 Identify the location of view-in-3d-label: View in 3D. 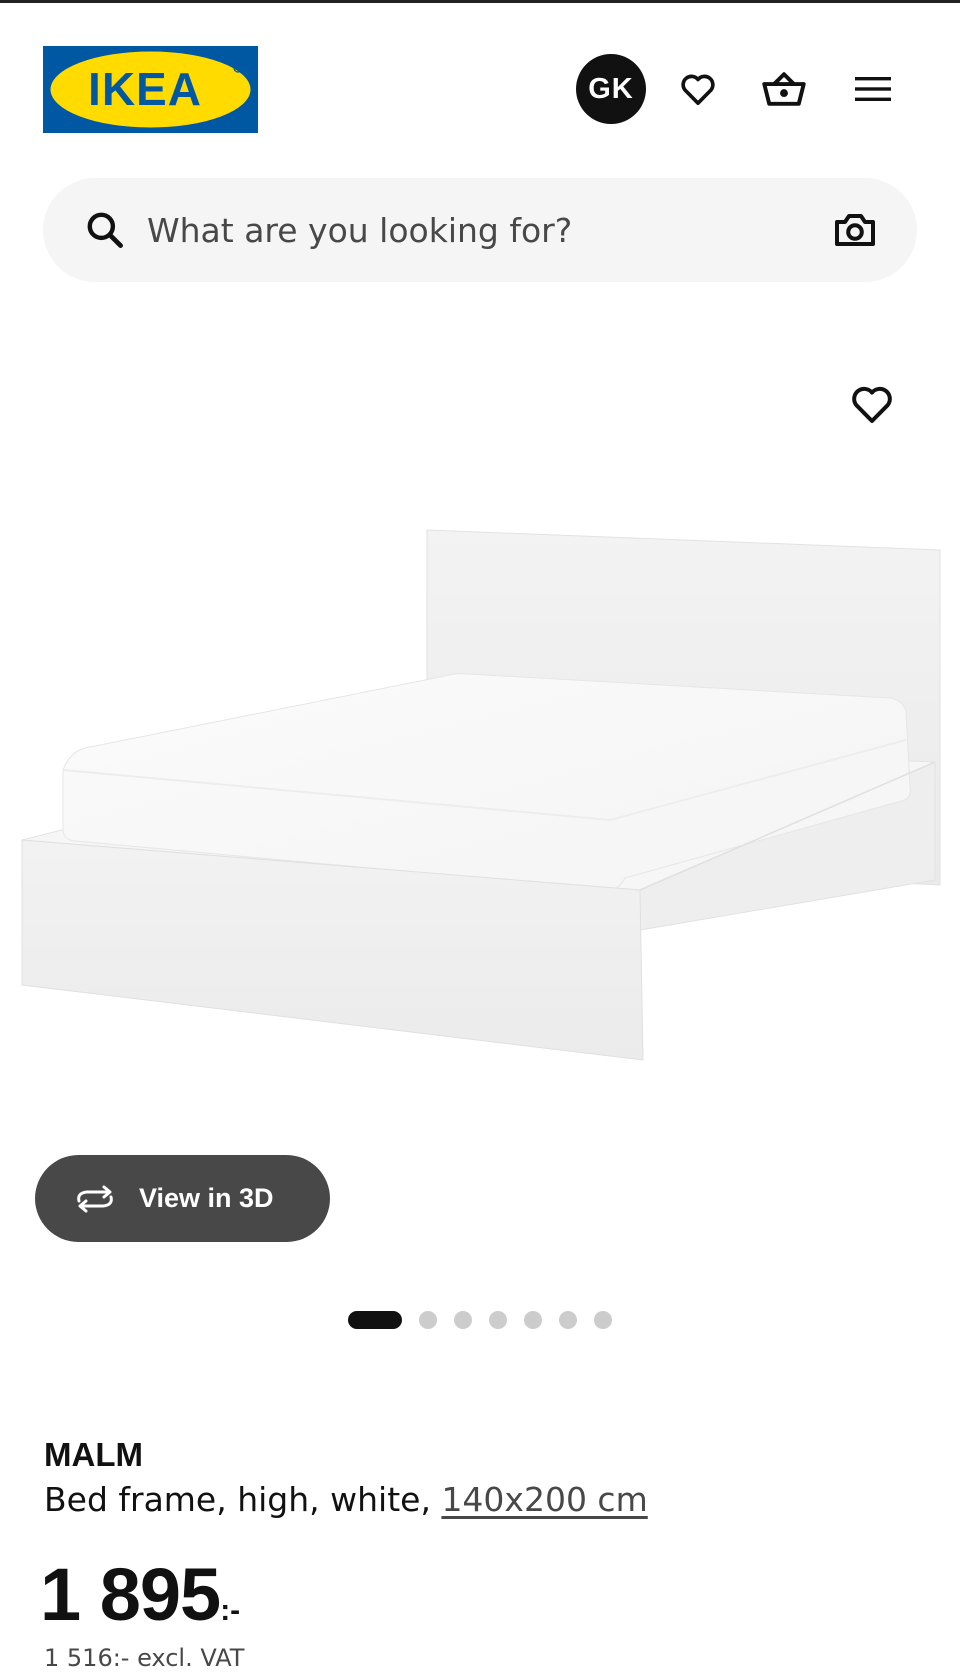
(206, 1198).